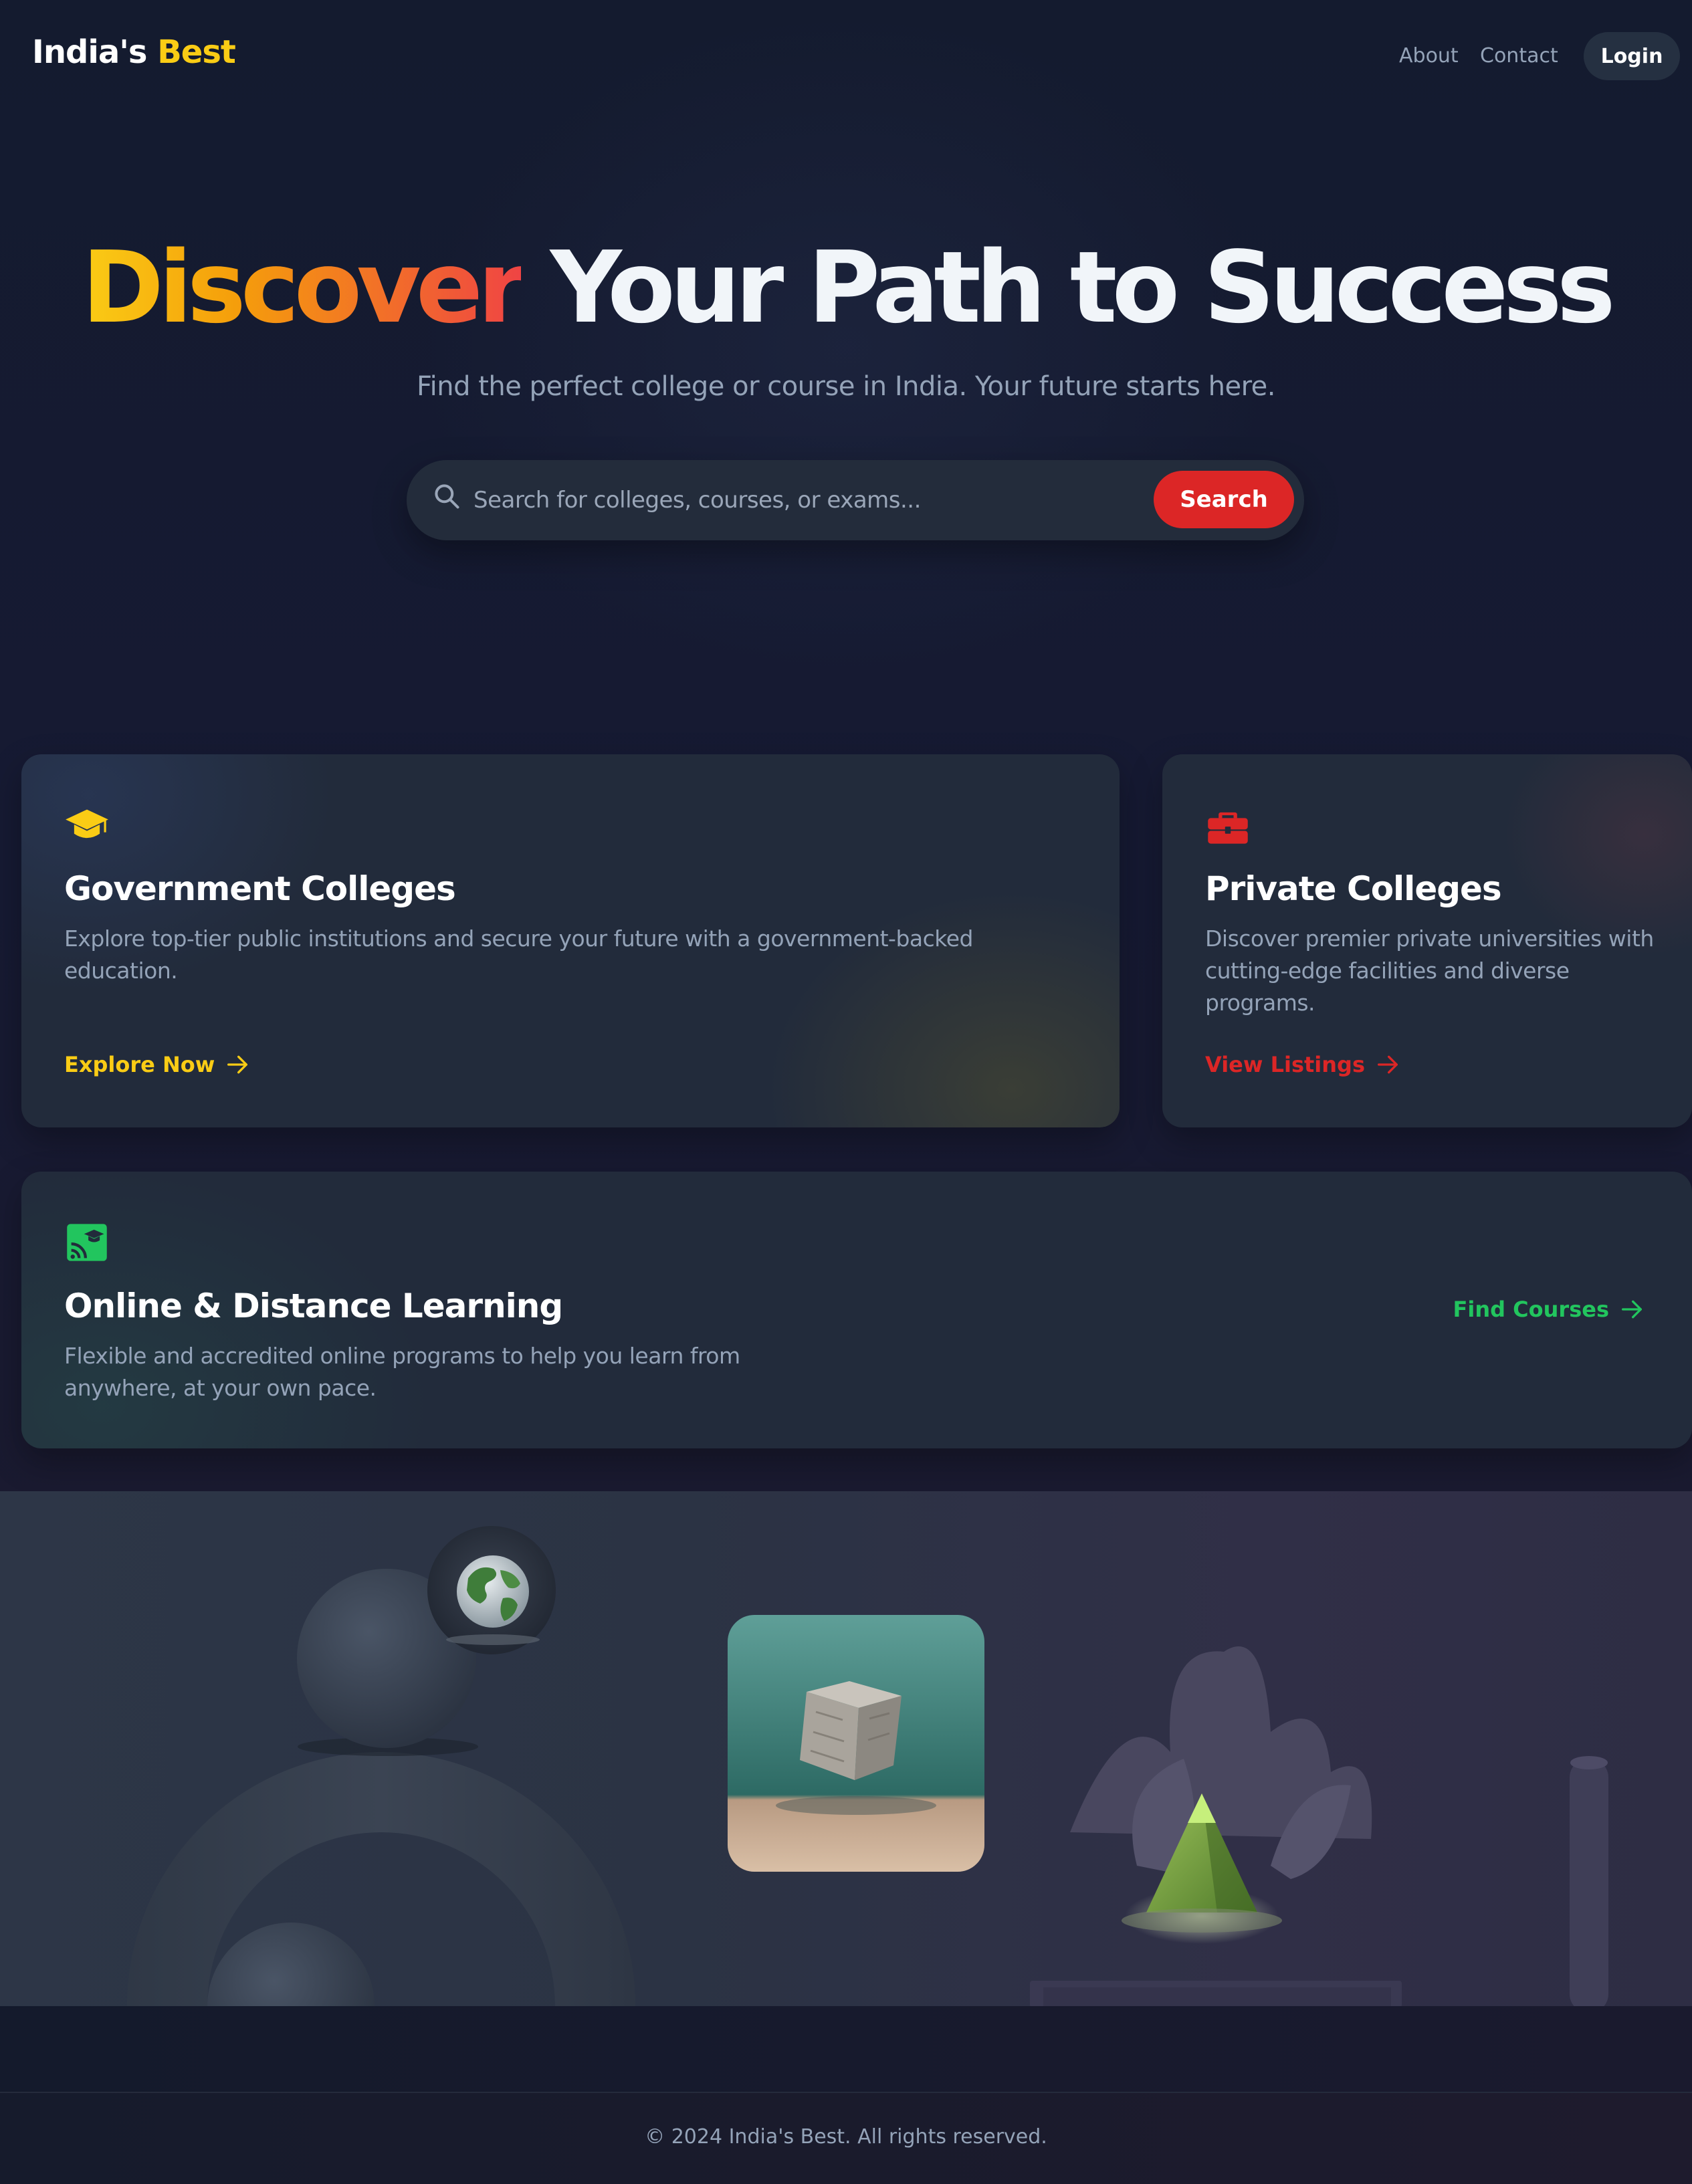 The image size is (1692, 2184). What do you see at coordinates (1632, 56) in the screenshot?
I see `login-button: Login` at bounding box center [1632, 56].